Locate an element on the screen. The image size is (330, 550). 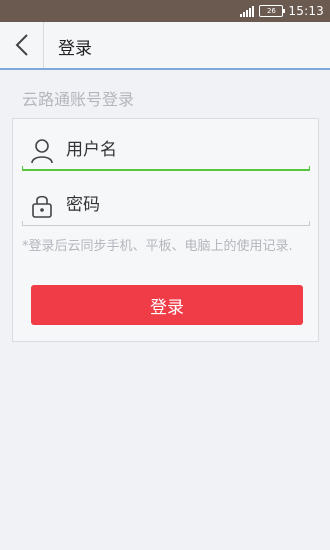
user-icon is located at coordinates (42, 151).